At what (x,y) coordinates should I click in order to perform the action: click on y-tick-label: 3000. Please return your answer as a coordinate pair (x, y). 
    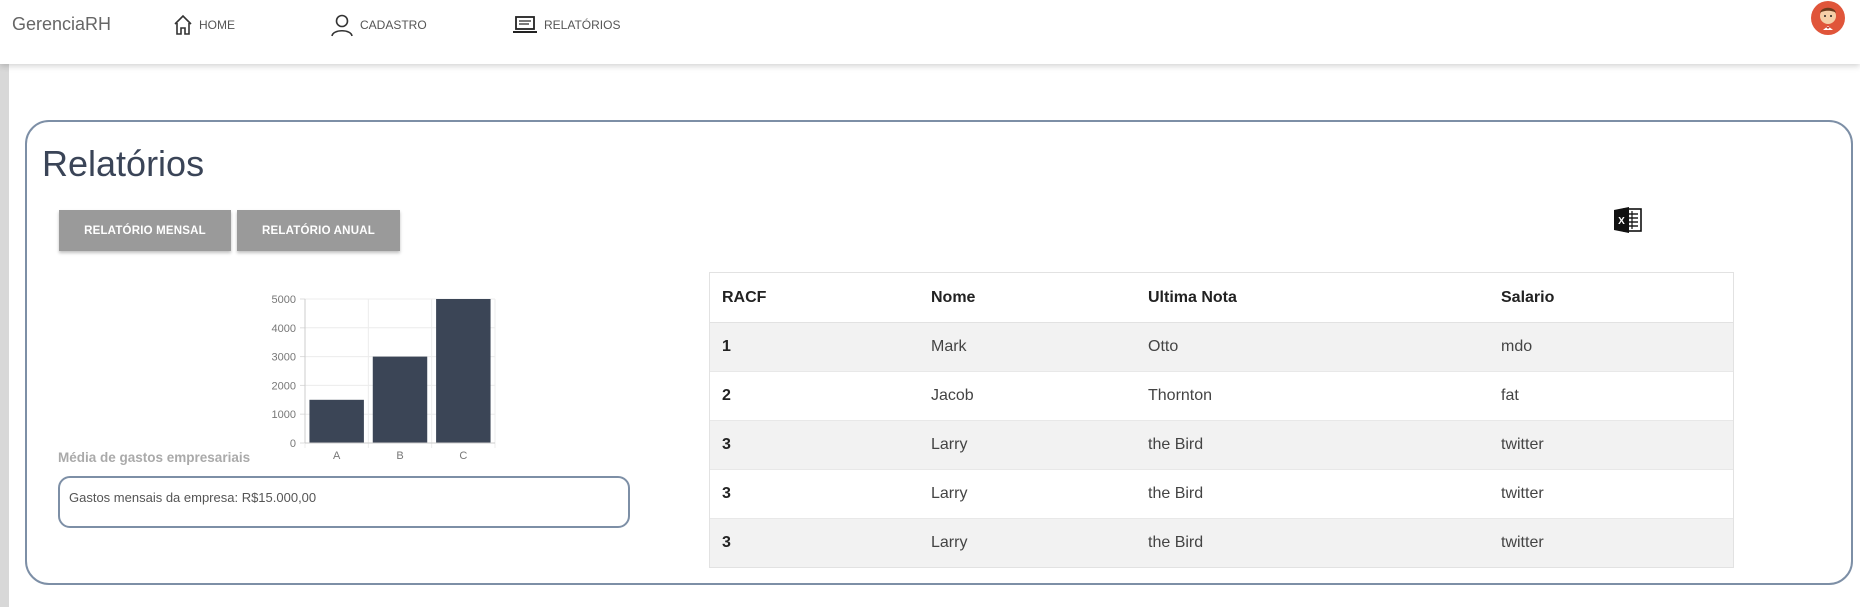
    Looking at the image, I should click on (284, 358).